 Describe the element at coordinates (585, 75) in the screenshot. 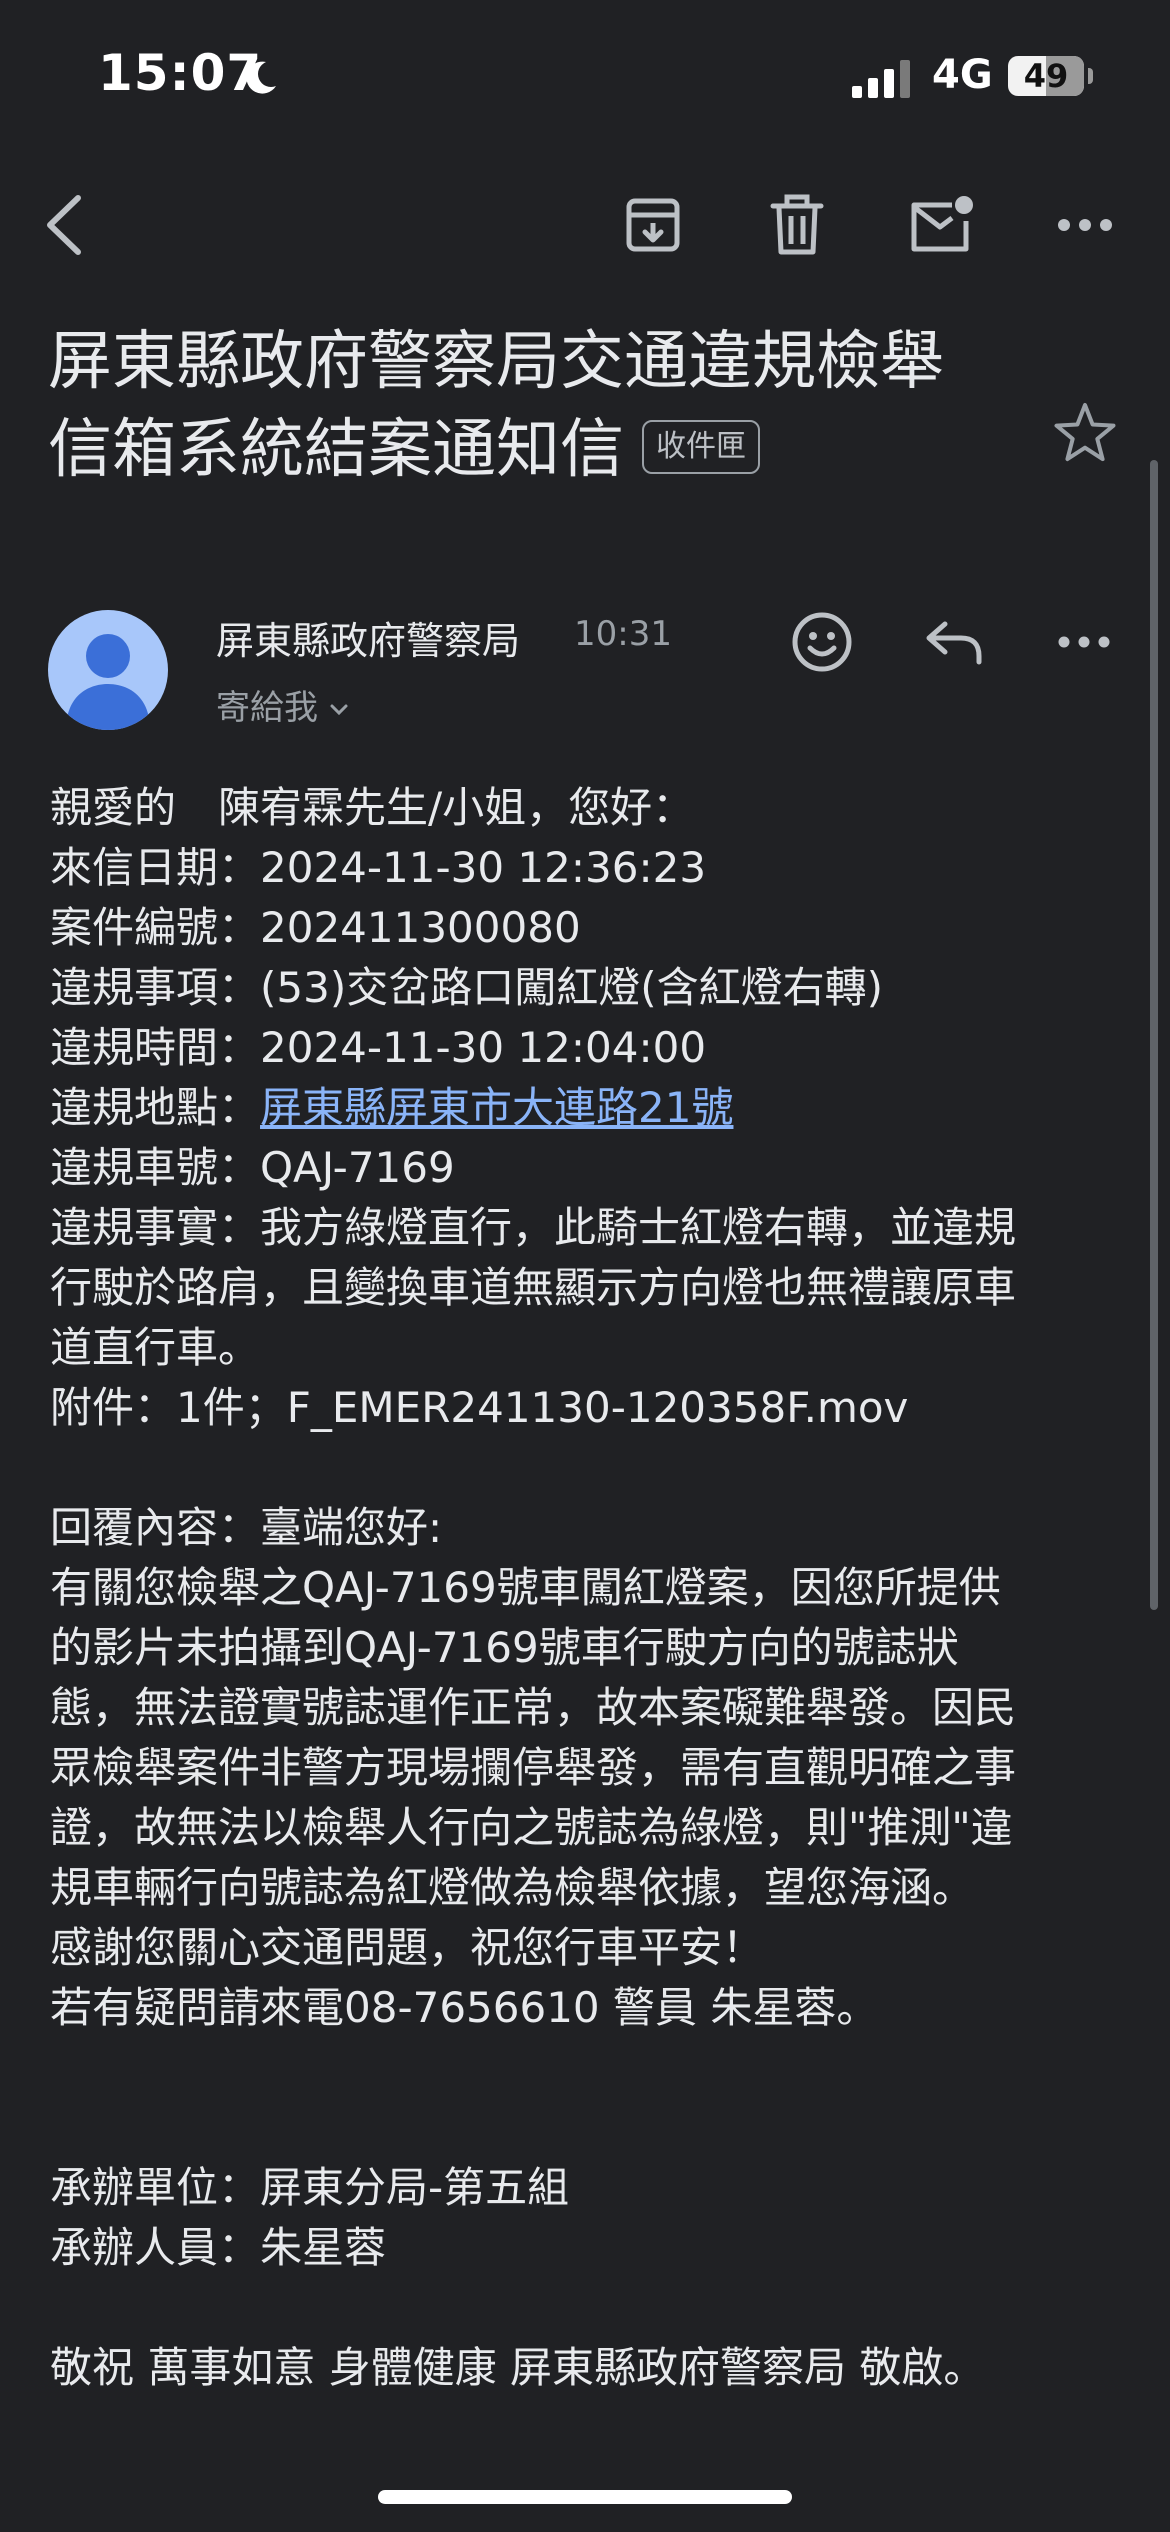

I see `status-bar: 15:07 4G 49` at that location.